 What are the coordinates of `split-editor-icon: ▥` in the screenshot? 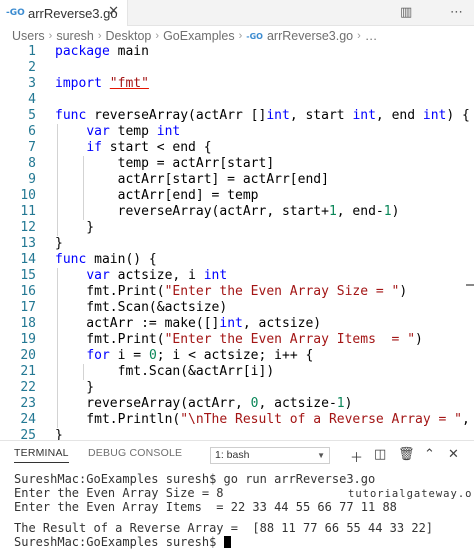 It's located at (406, 12).